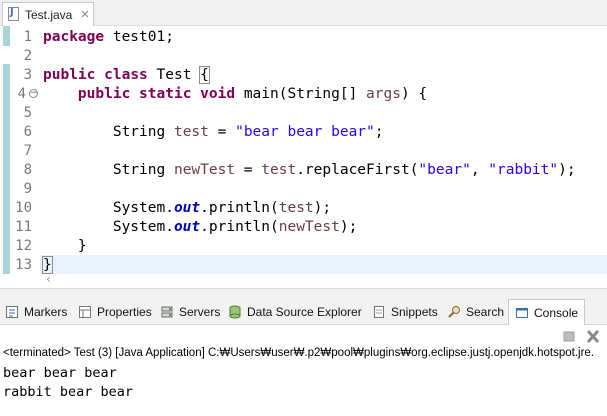 Image resolution: width=607 pixels, height=416 pixels. I want to click on tab-label: Markers, so click(46, 312).